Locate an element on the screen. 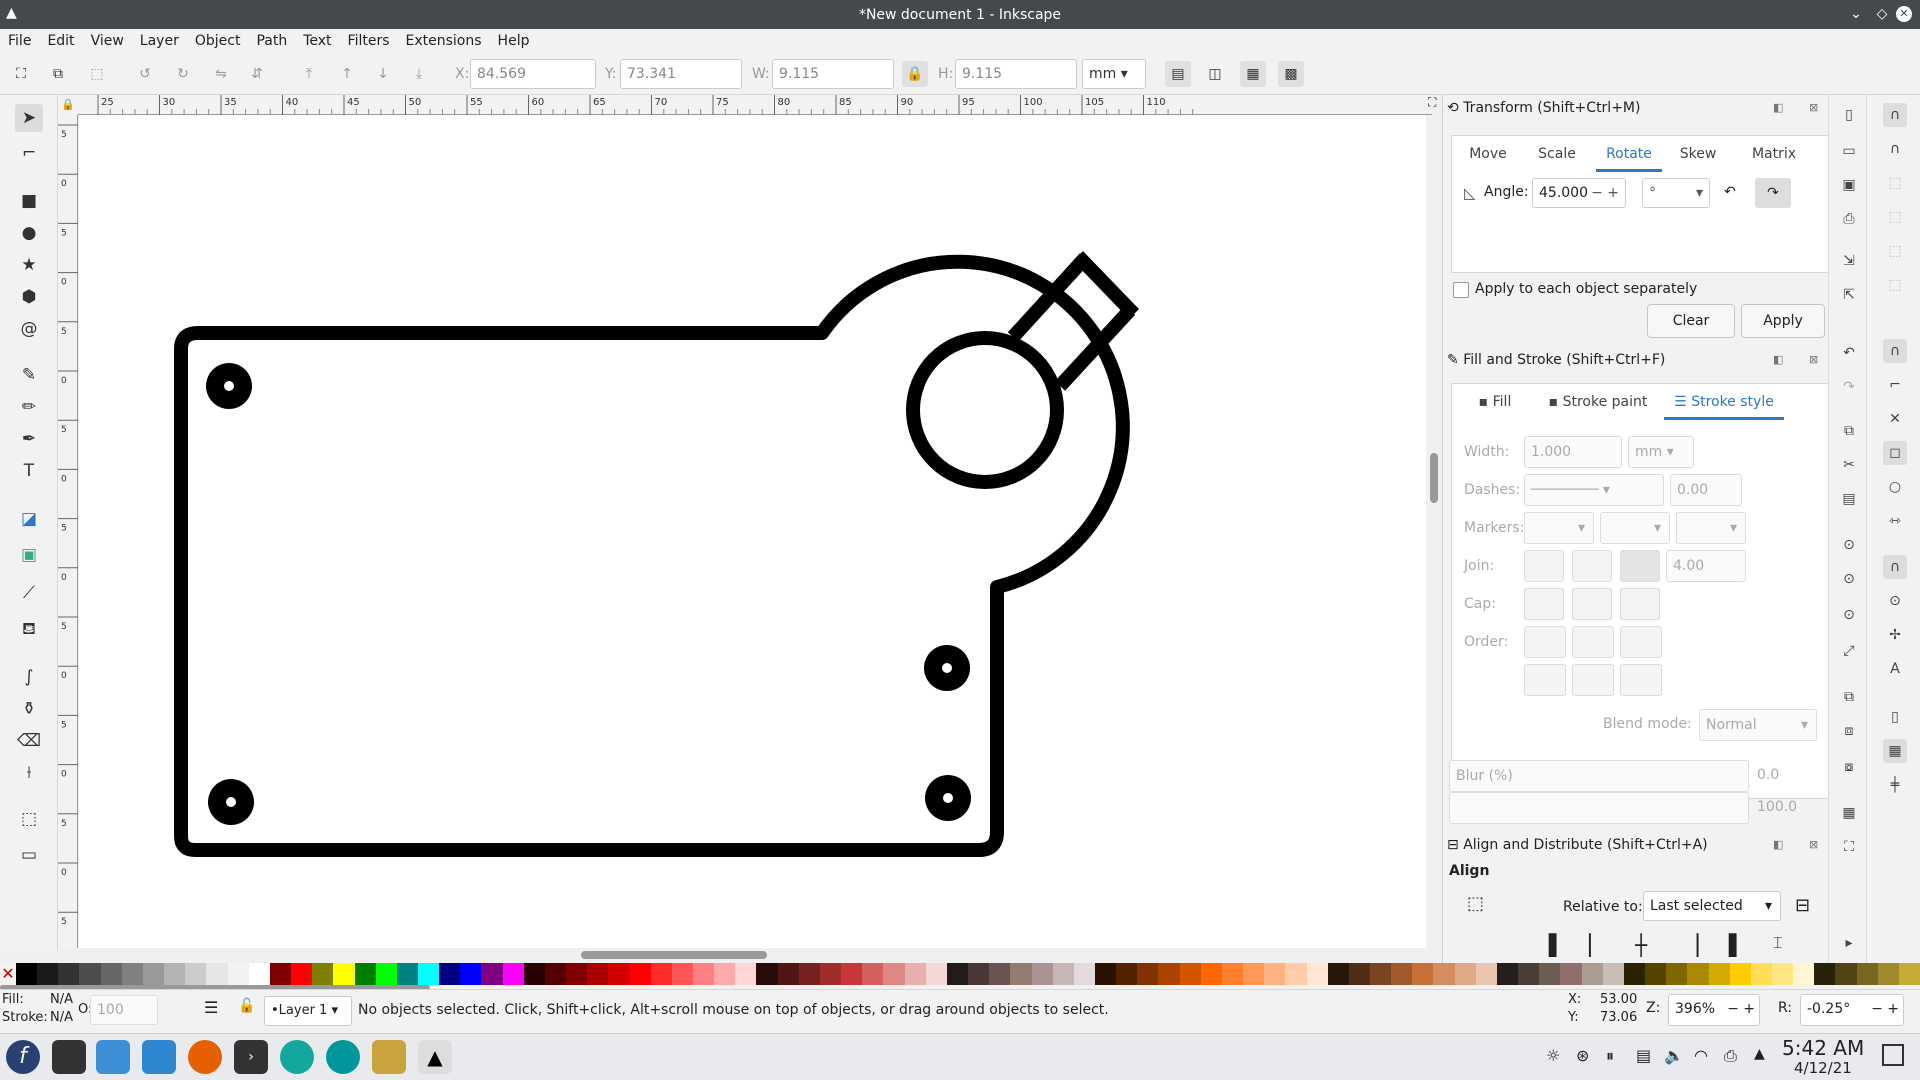 The height and width of the screenshot is (1080, 1920). blur-slider: Blur (%) is located at coordinates (1599, 776).